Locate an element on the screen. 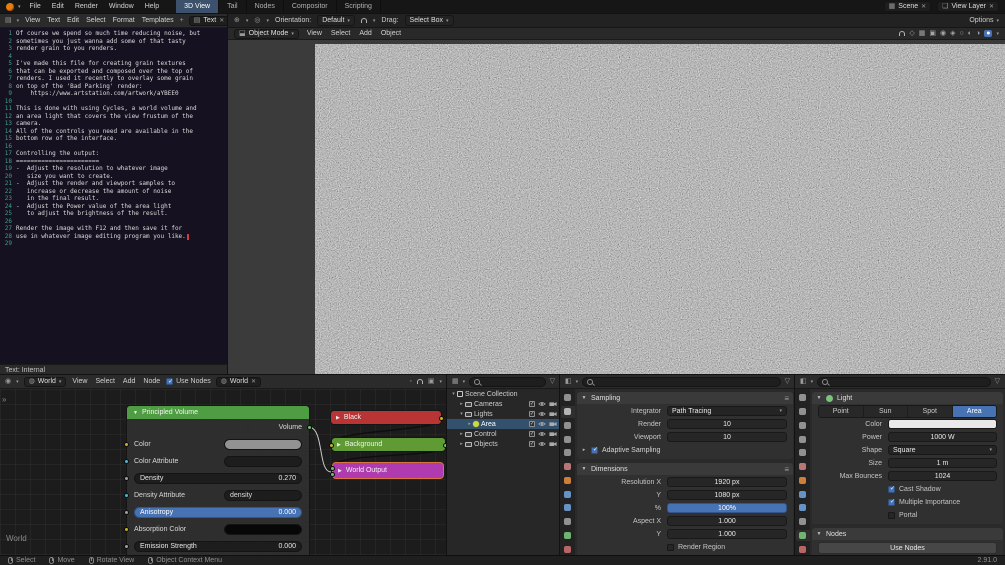 Image resolution: width=1005 pixels, height=565 pixels. adaptive-sampling-header: ▸ Adaptive Sampling is located at coordinates (685, 450).